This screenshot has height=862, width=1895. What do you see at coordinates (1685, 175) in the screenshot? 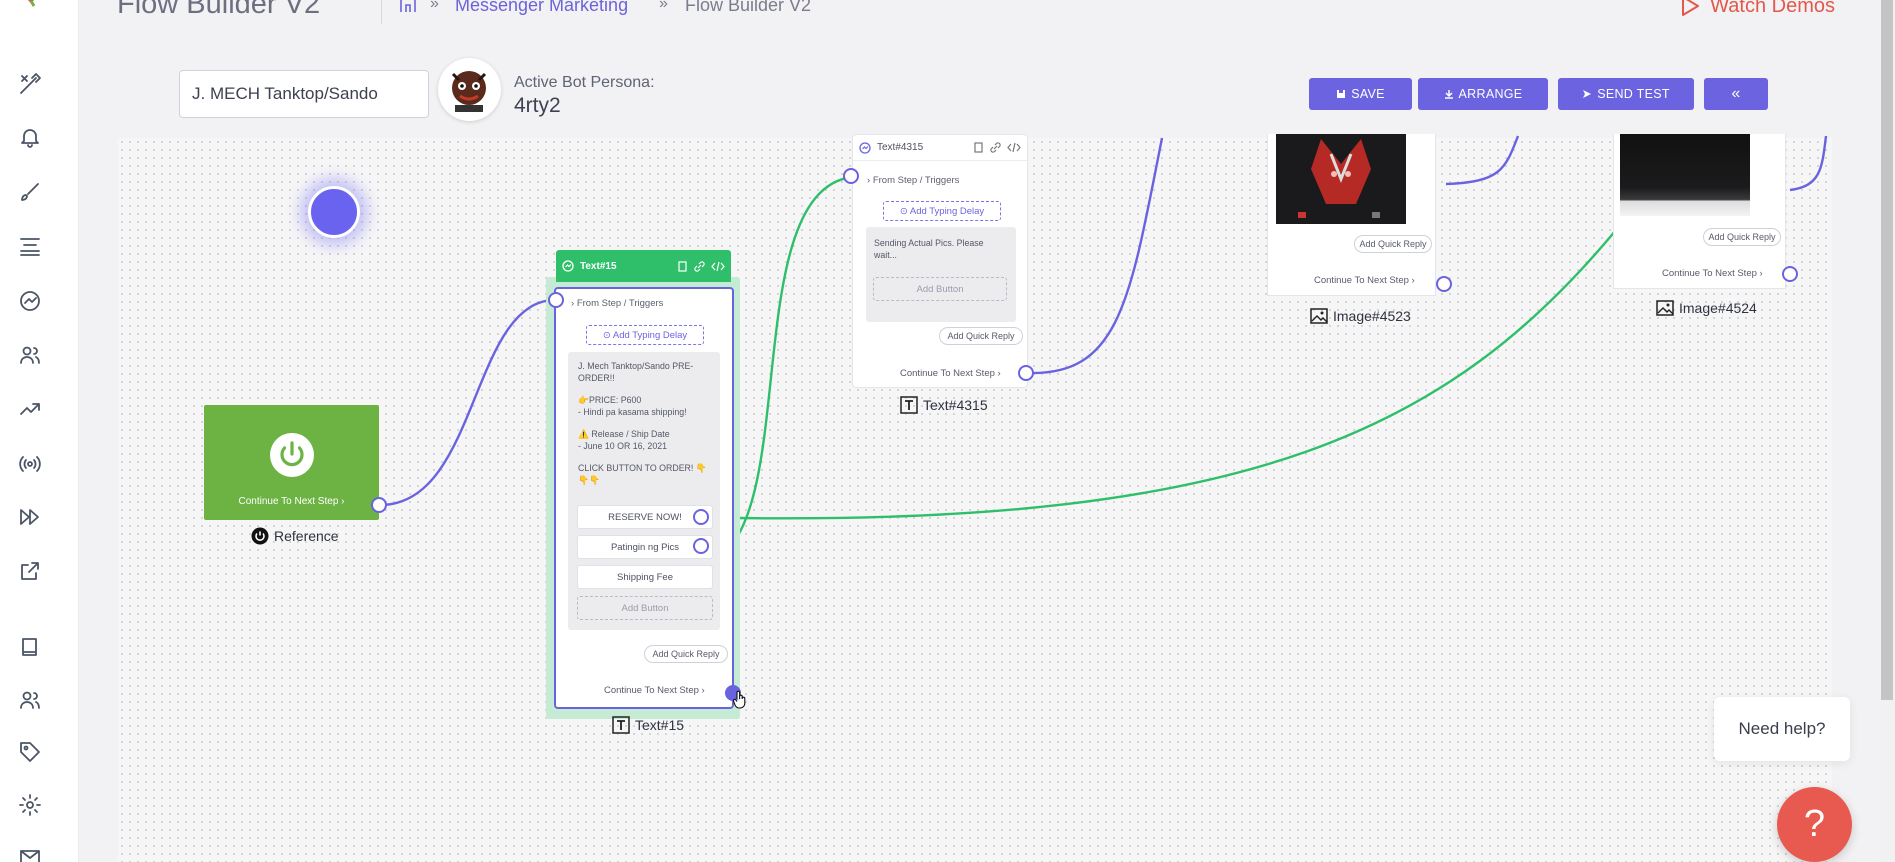
I see `black-shirt-image` at bounding box center [1685, 175].